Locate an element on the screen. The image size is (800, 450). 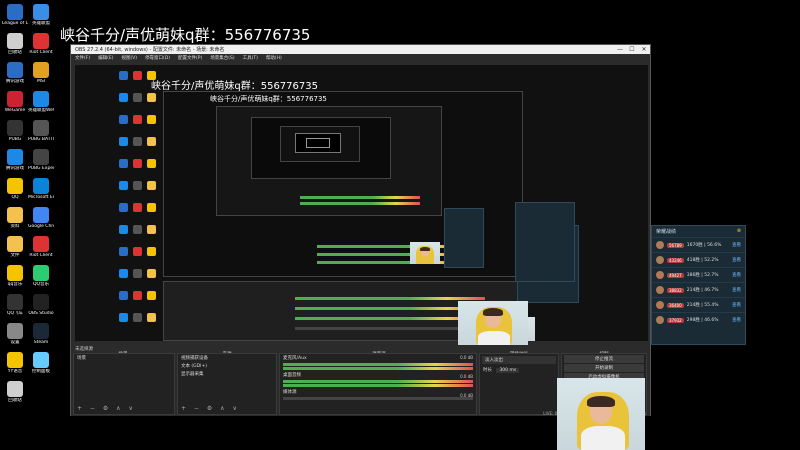
scenes-tools: + − ⚙ ∧ ∨ is located at coordinates (106, 408).